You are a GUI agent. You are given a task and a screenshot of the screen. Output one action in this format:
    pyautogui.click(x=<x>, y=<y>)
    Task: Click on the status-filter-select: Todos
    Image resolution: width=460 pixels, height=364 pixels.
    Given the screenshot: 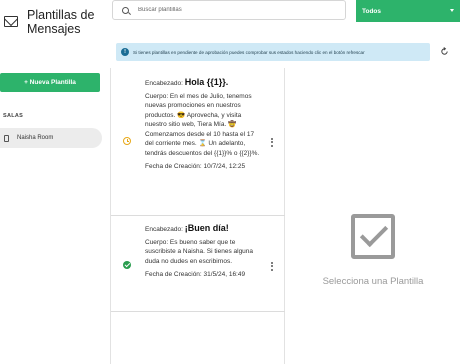 What is the action you would take?
    pyautogui.click(x=408, y=11)
    